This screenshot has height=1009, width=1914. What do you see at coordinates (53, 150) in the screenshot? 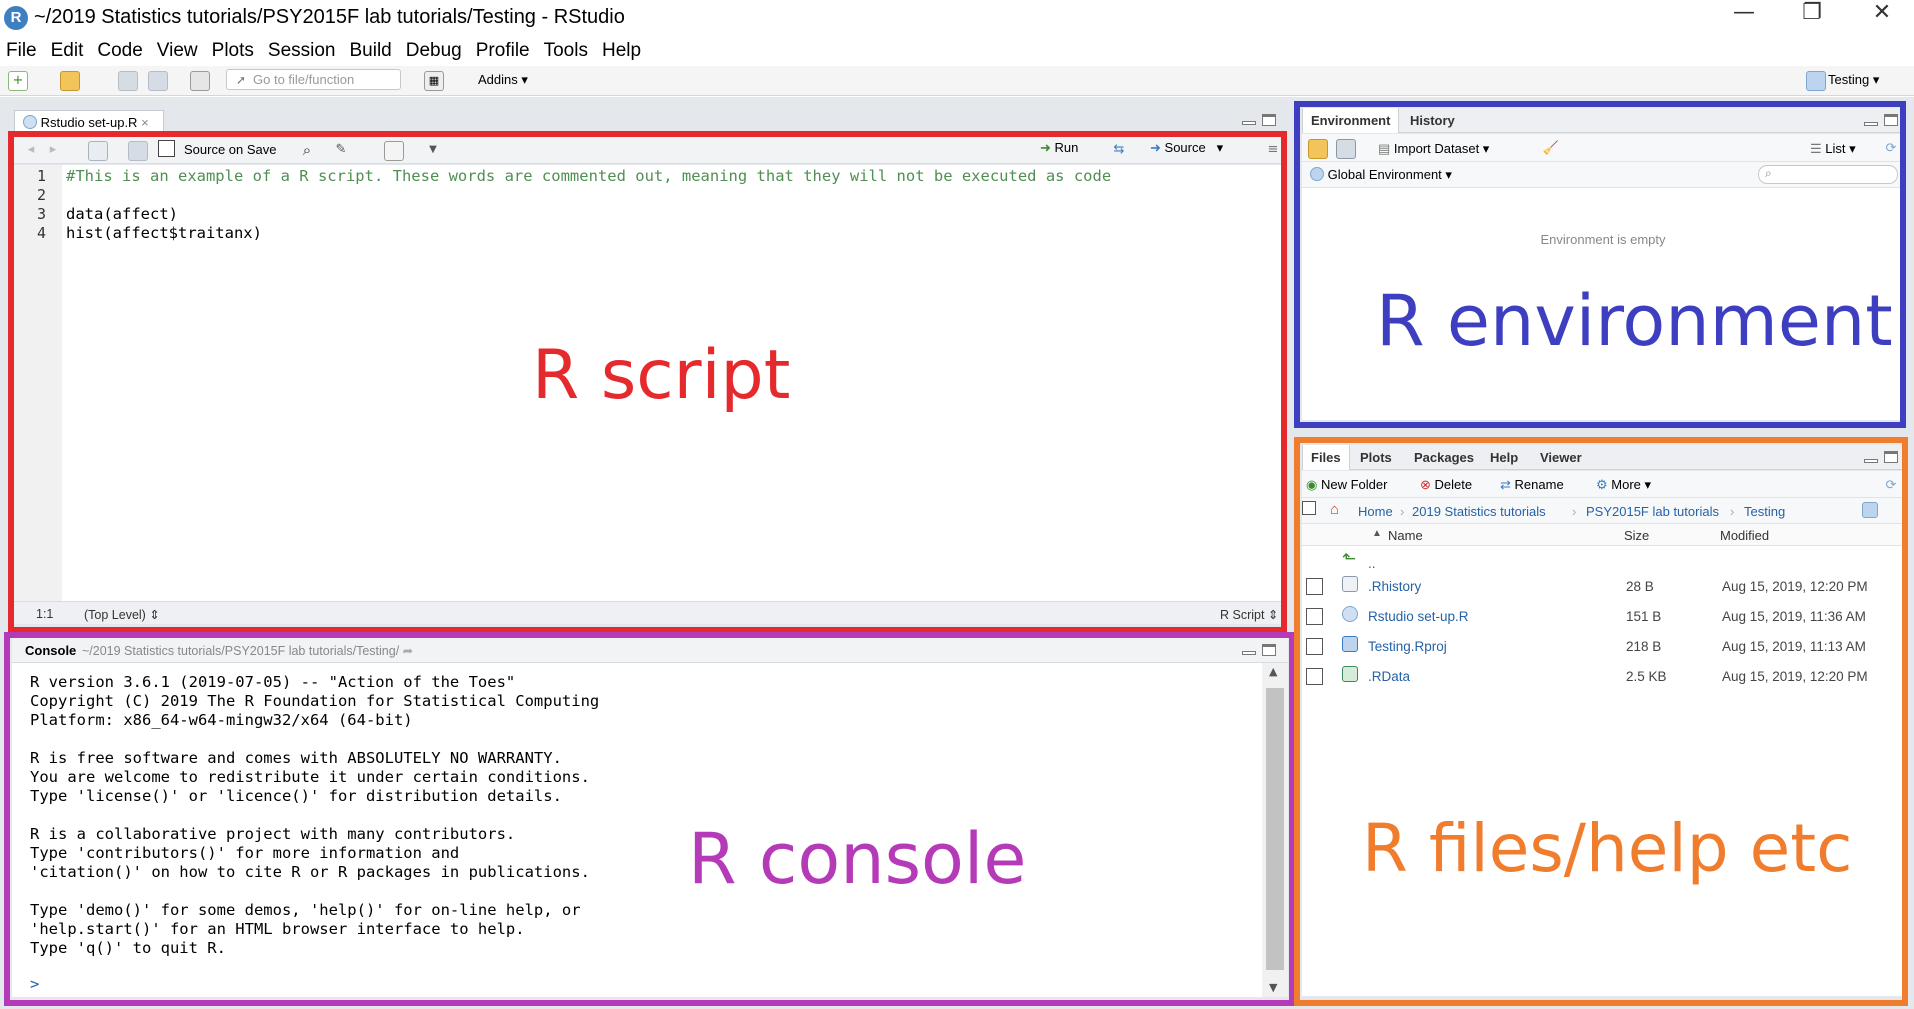
I see `forward-arrow-icon: ▸` at bounding box center [53, 150].